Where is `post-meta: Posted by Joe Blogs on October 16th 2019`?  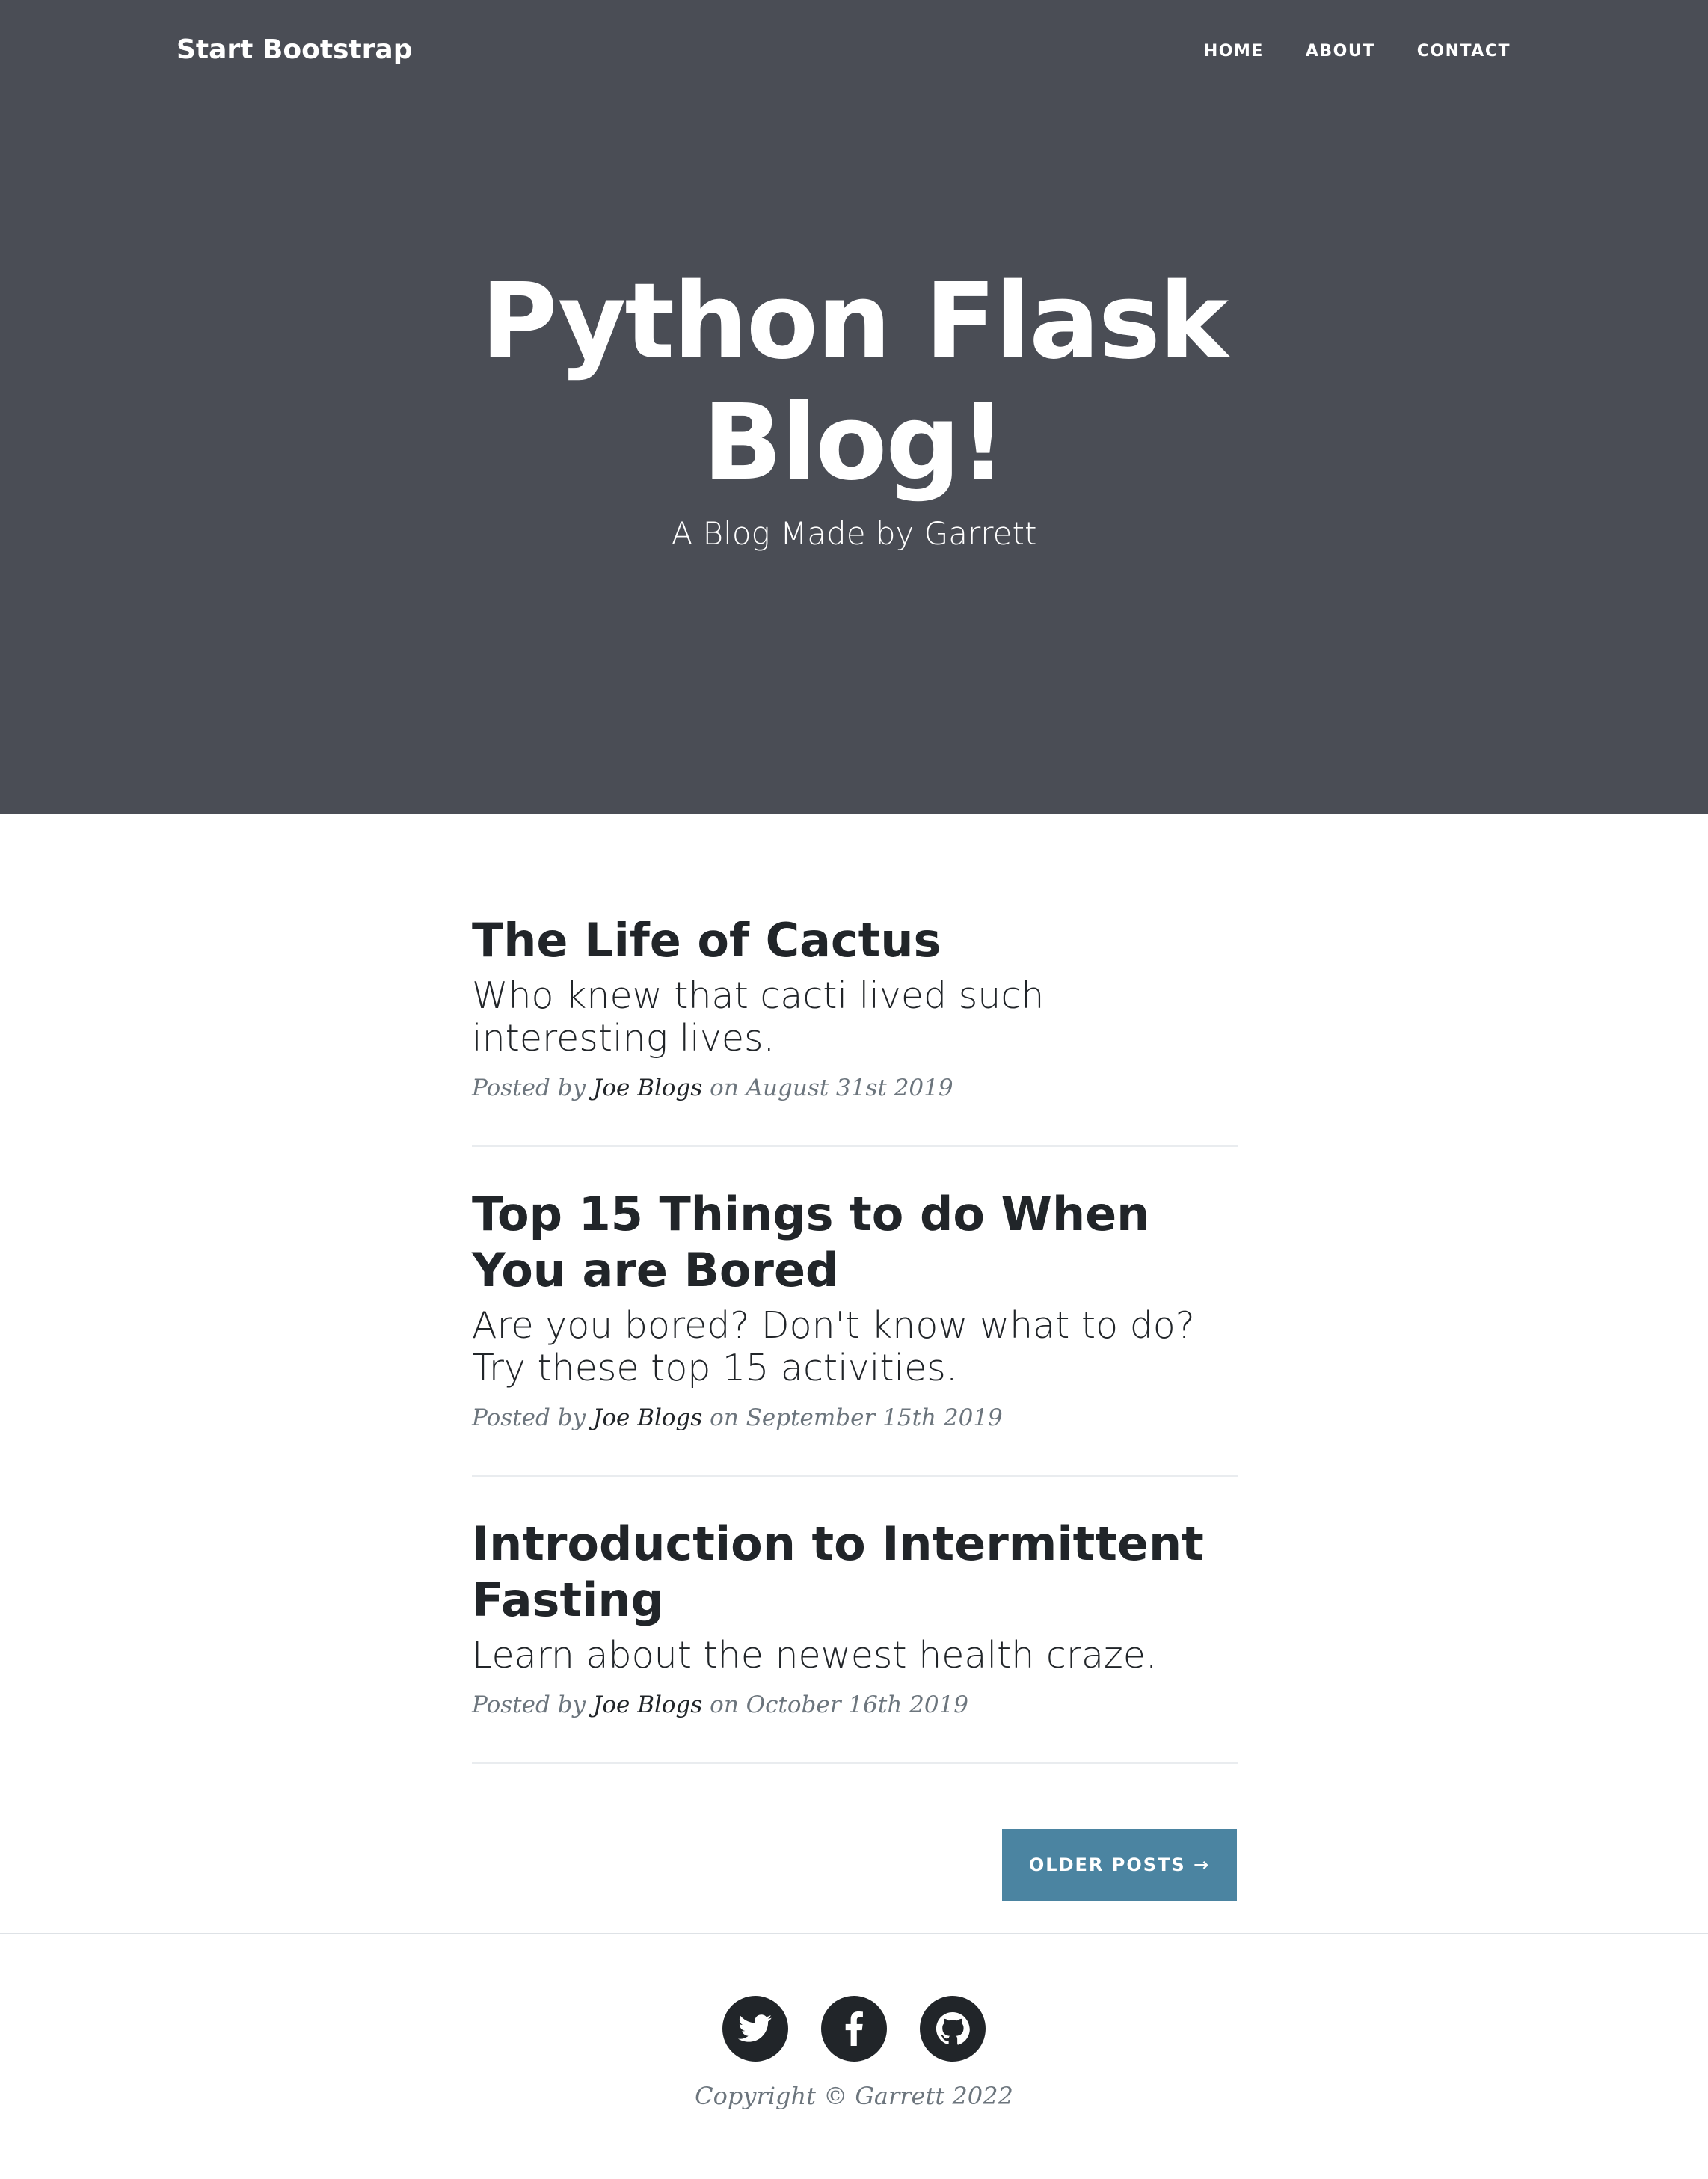 post-meta: Posted by Joe Blogs on October 16th 2019 is located at coordinates (855, 1705).